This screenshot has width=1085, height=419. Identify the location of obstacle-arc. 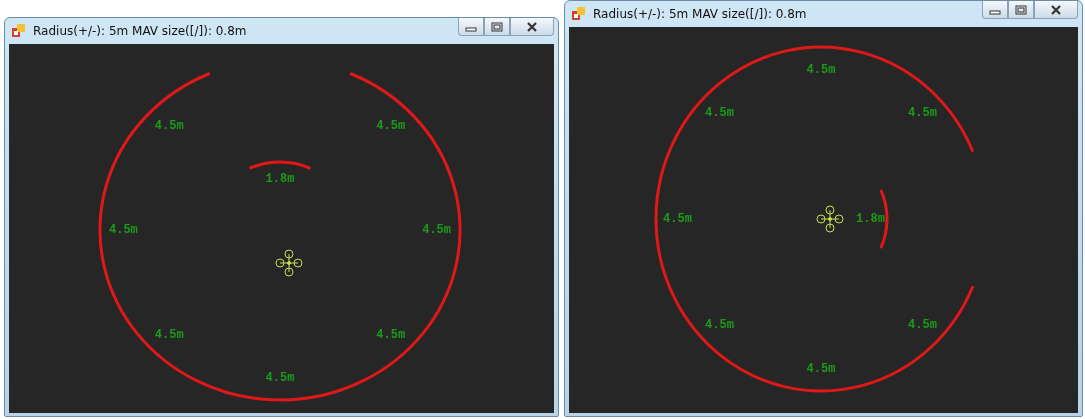
(280, 165).